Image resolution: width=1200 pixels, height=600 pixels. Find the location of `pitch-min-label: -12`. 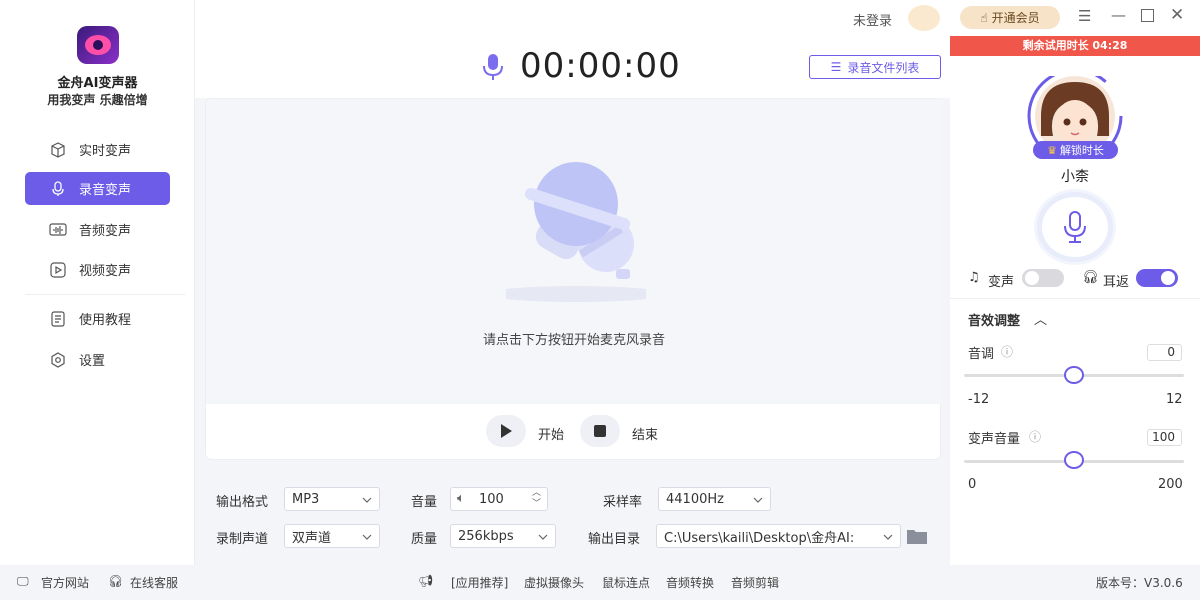

pitch-min-label: -12 is located at coordinates (979, 399).